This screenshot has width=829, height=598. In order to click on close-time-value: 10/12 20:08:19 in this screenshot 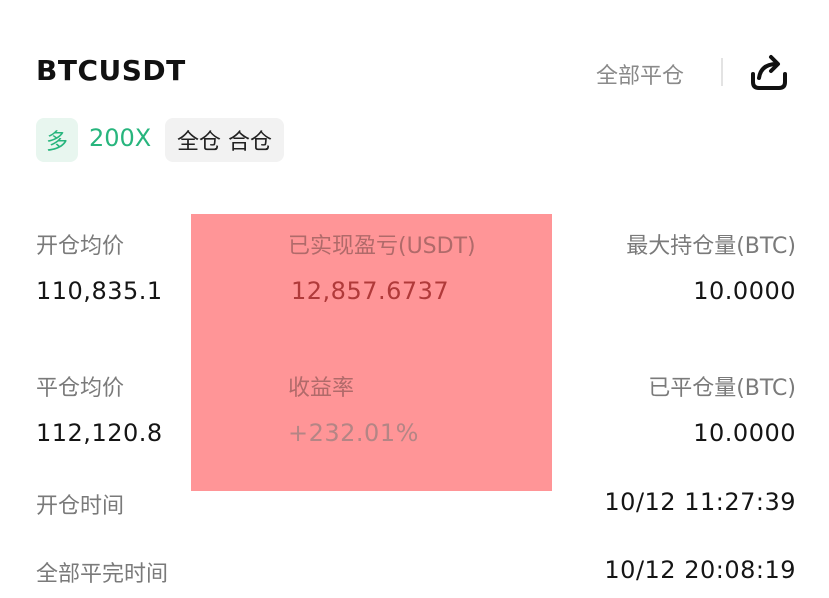, I will do `click(700, 570)`.